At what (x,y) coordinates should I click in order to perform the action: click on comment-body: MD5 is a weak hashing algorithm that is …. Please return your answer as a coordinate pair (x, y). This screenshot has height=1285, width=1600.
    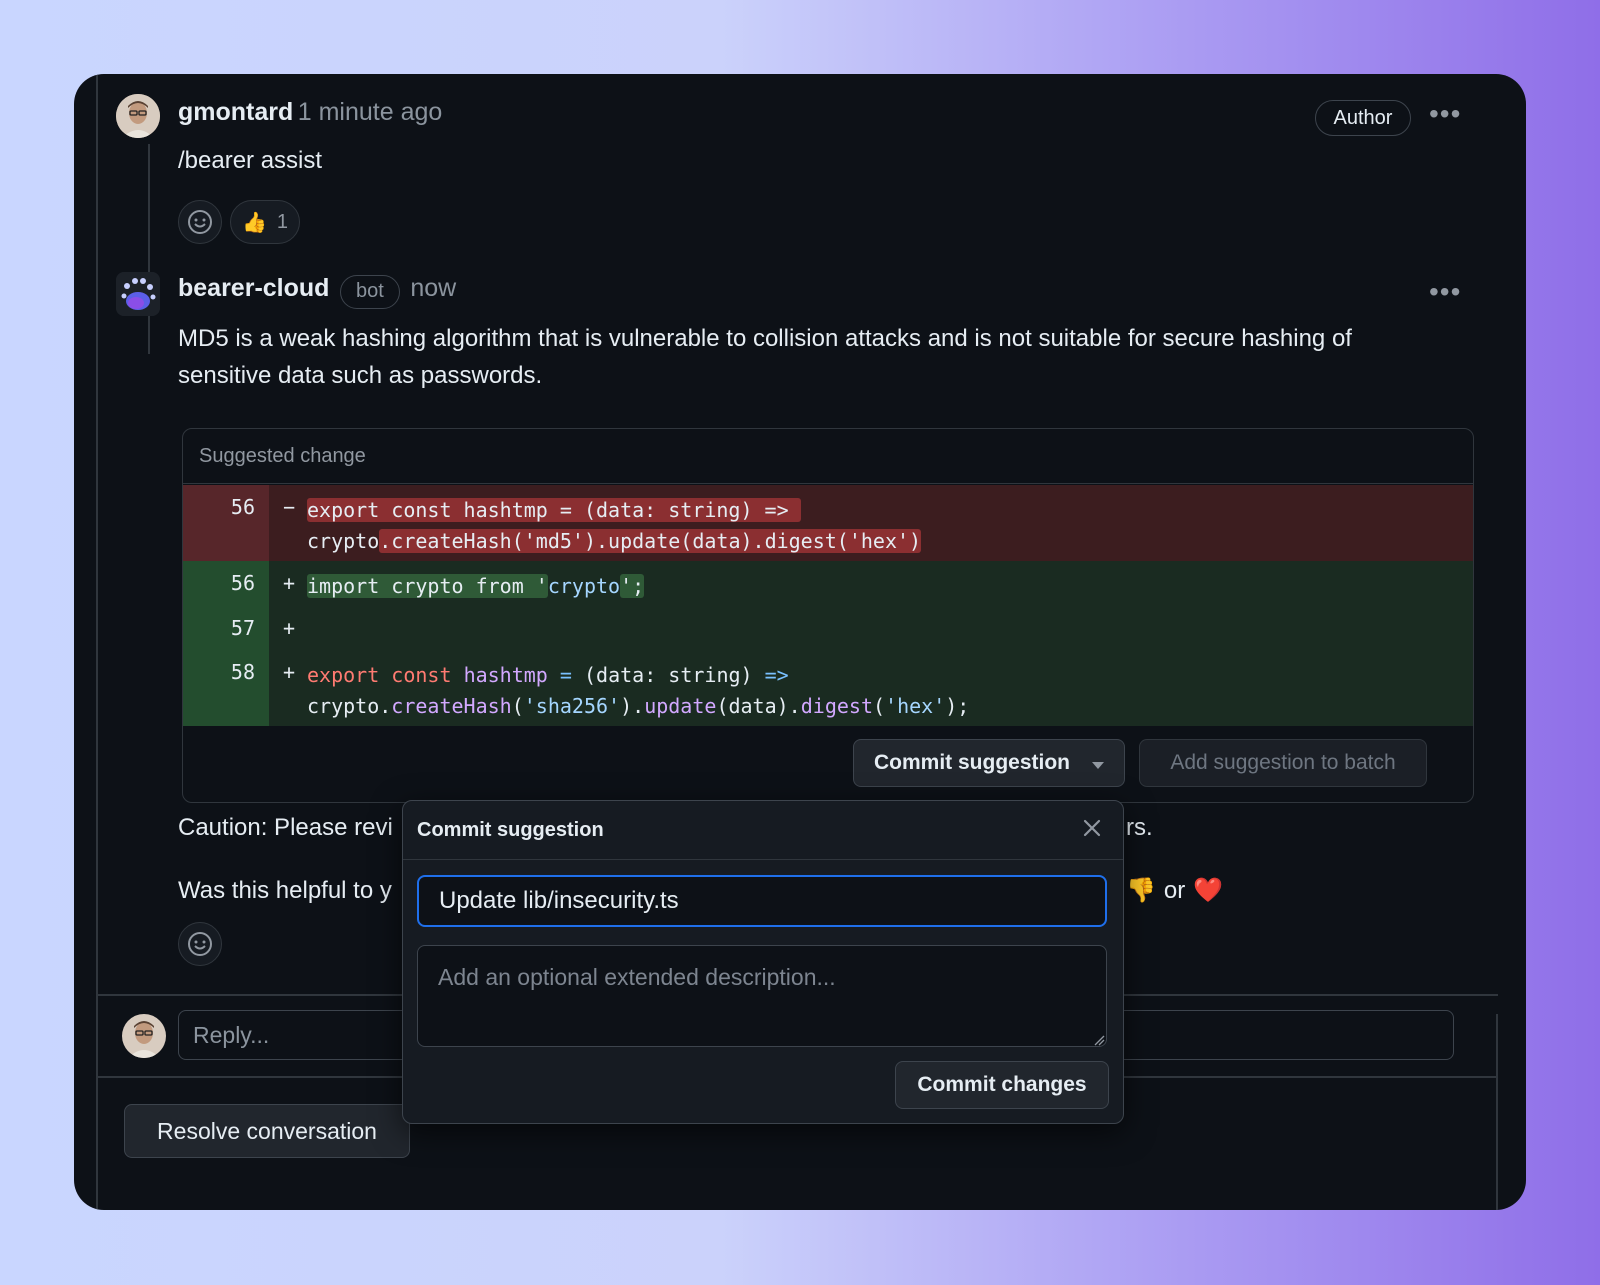
    Looking at the image, I should click on (765, 357).